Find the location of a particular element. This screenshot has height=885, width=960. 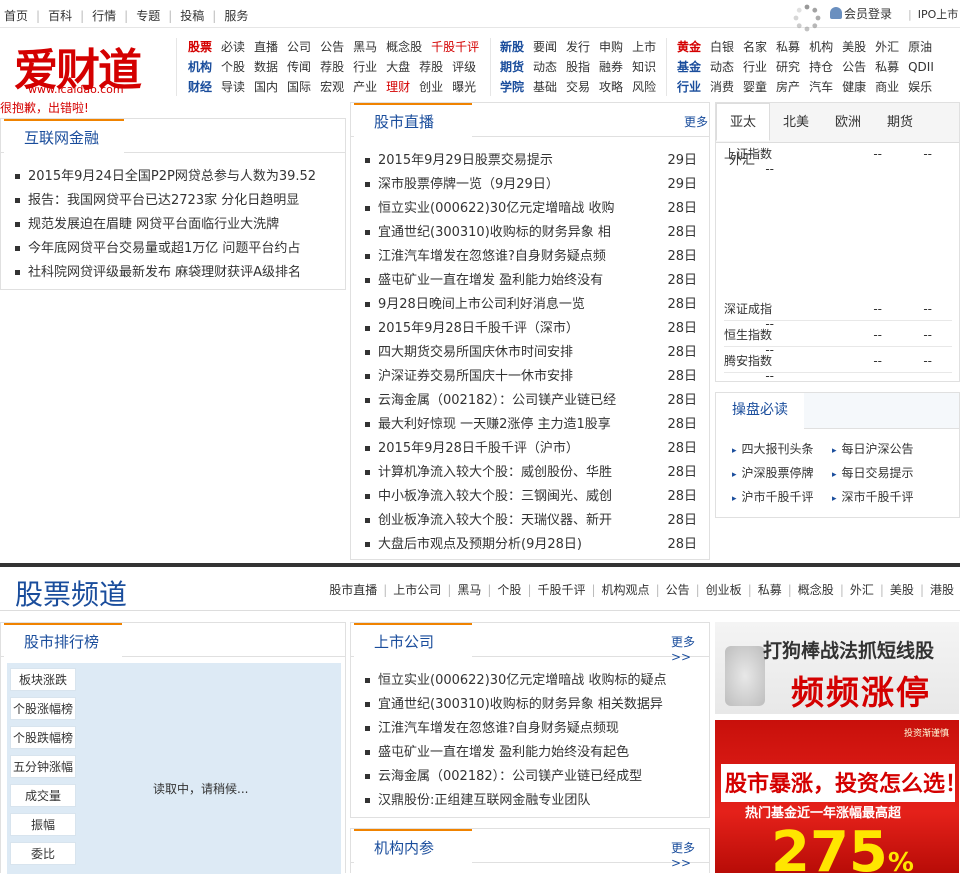

news-title: 大盘后市观点及预期分析(9月28日) is located at coordinates (480, 544).